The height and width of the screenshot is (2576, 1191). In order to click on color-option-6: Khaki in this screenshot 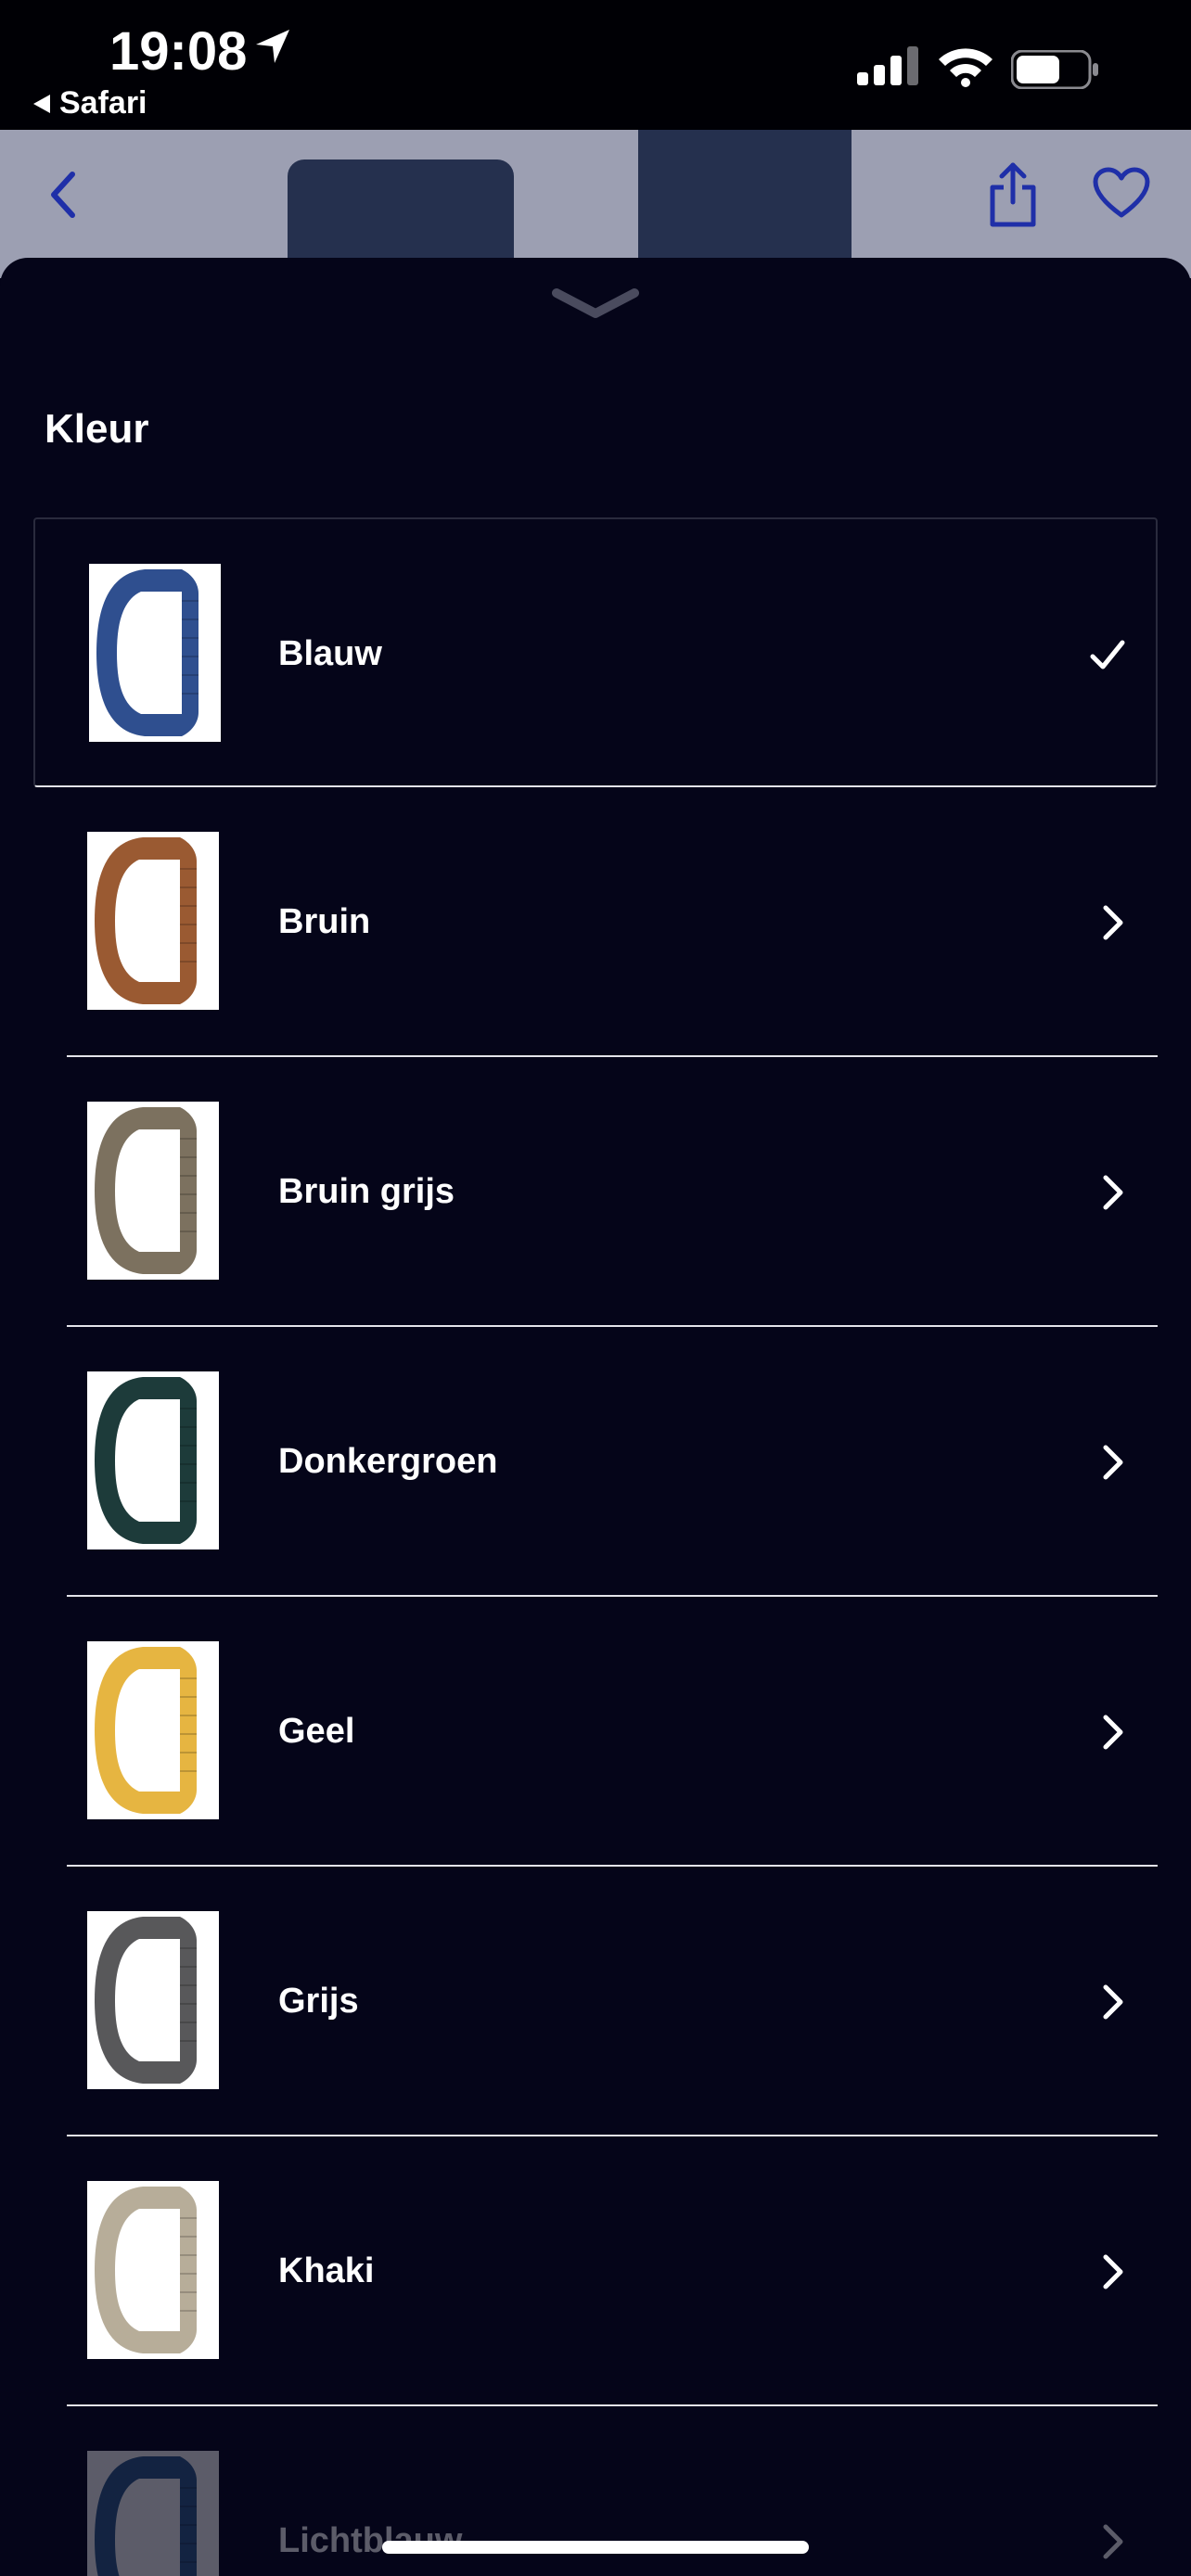, I will do `click(612, 2271)`.